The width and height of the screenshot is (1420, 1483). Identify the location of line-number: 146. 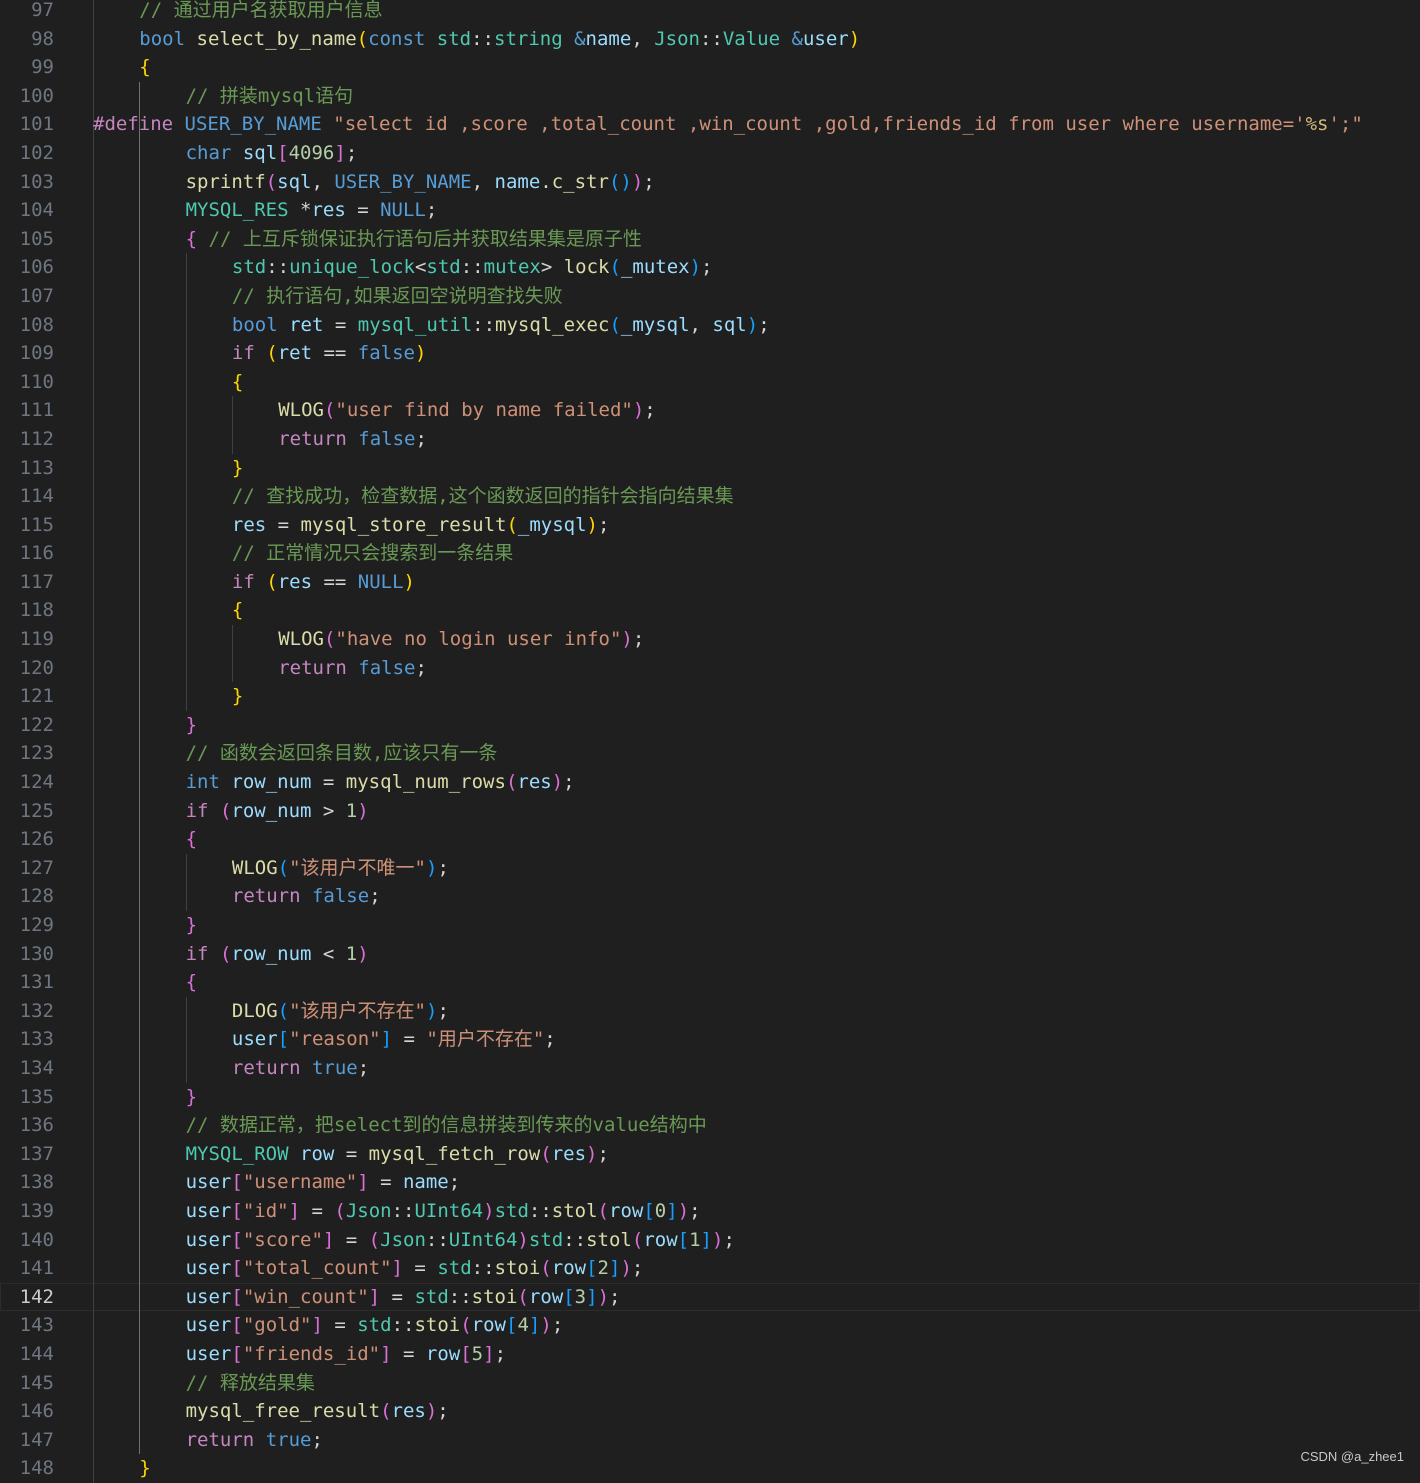
(36, 1411).